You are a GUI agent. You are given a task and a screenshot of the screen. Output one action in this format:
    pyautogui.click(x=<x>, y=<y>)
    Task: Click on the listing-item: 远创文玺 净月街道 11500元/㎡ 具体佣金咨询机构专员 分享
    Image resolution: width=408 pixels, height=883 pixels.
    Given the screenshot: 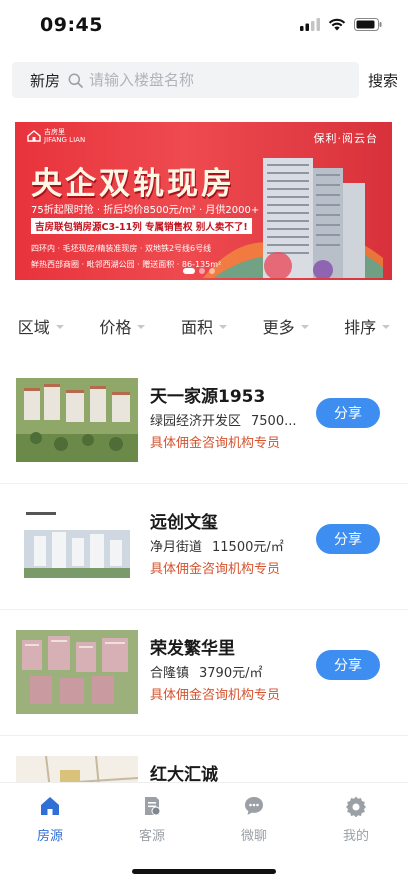 What is the action you would take?
    pyautogui.click(x=204, y=547)
    